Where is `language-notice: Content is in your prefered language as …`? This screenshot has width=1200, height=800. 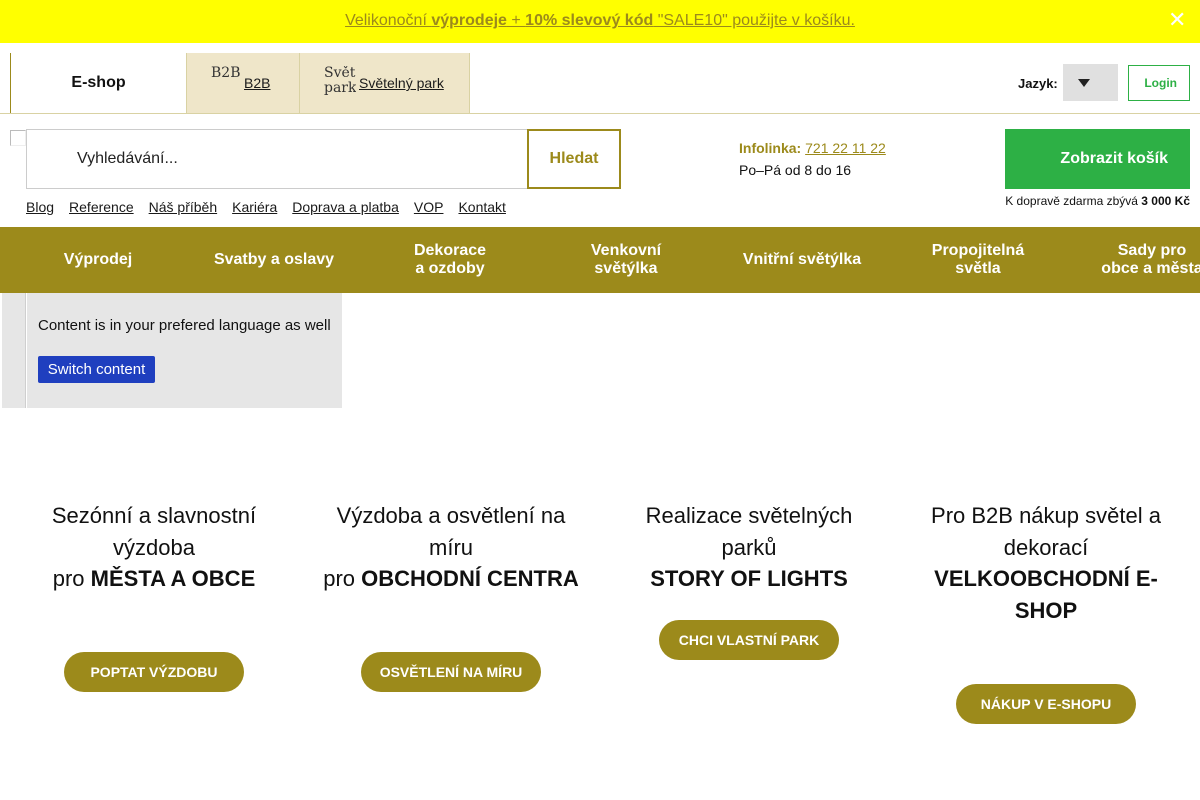 language-notice: Content is in your prefered language as … is located at coordinates (184, 350).